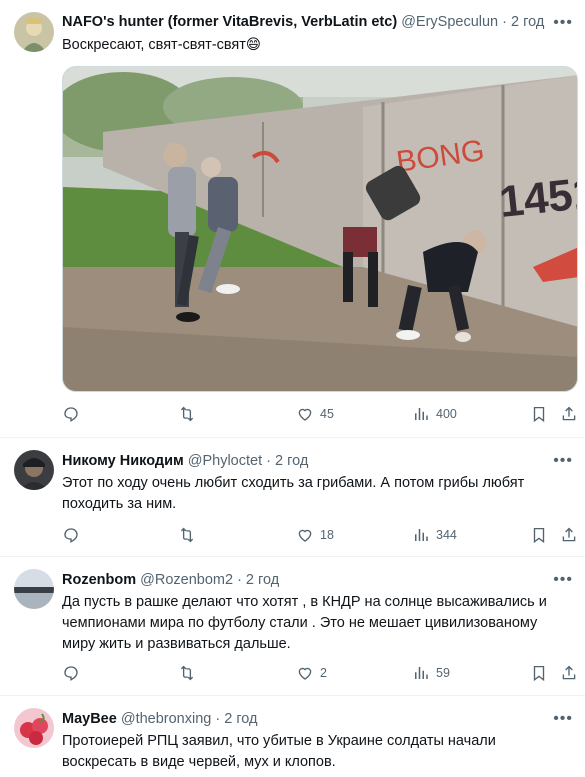 The height and width of the screenshot is (777, 585). I want to click on tweet-header: Rozenbom @Rozenbom2 · 2 год, so click(170, 580).